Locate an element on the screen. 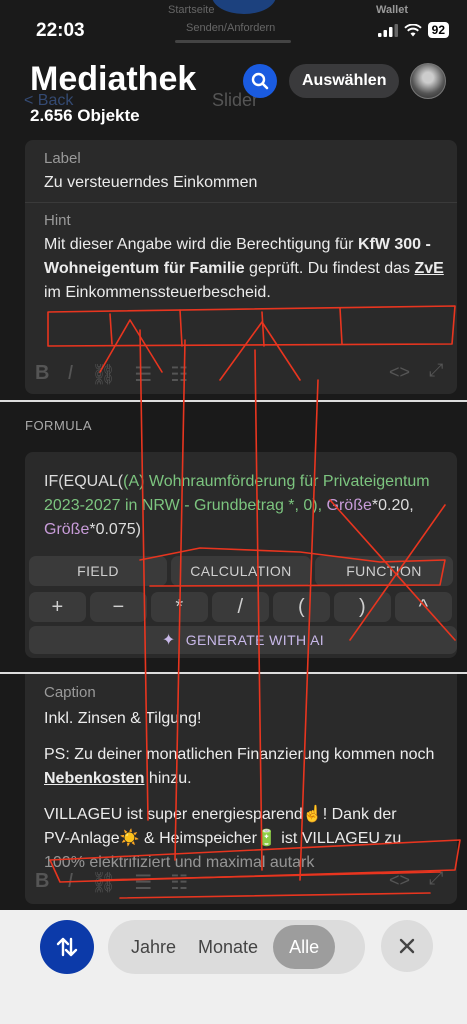  caption-bold-nebenkosten: Nebenkosten is located at coordinates (94, 778).